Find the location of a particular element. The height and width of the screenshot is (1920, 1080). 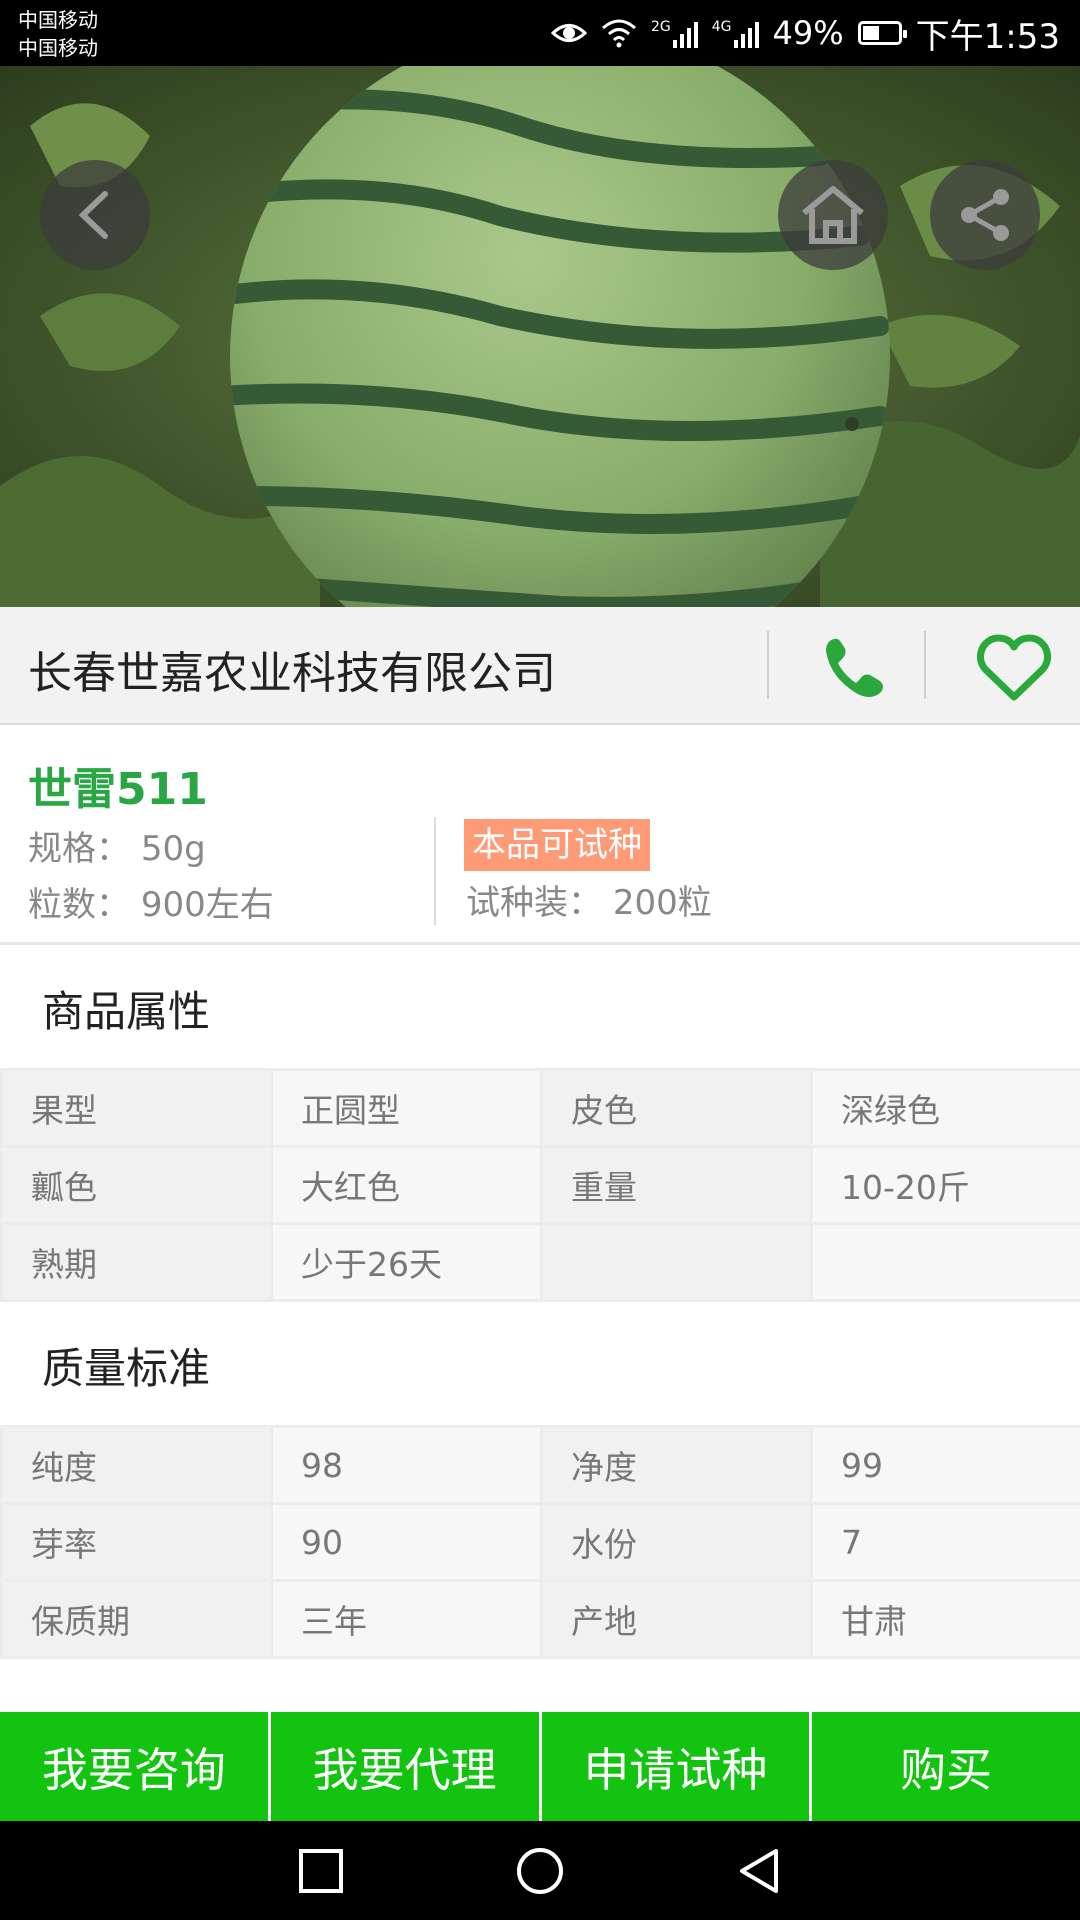

attributes-table: 果型 正圆型 皮色 深绿色 瓤色 大红色 重量 10-20斤 熟期 少于26天 is located at coordinates (540, 1185).